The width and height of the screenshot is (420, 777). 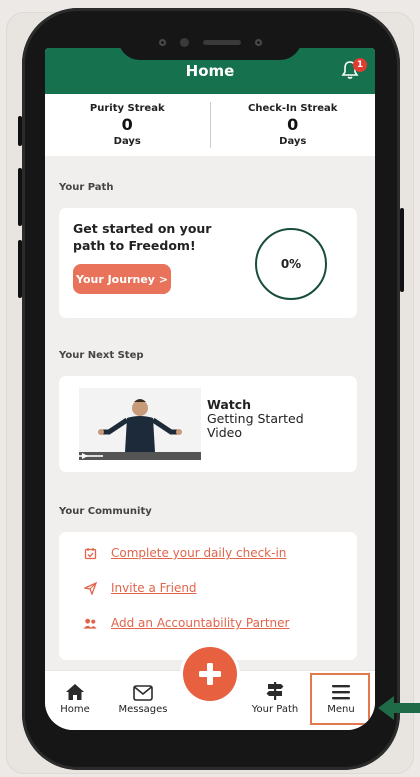 I want to click on purity-streak: Purity Streak 0 Days, so click(x=127, y=125).